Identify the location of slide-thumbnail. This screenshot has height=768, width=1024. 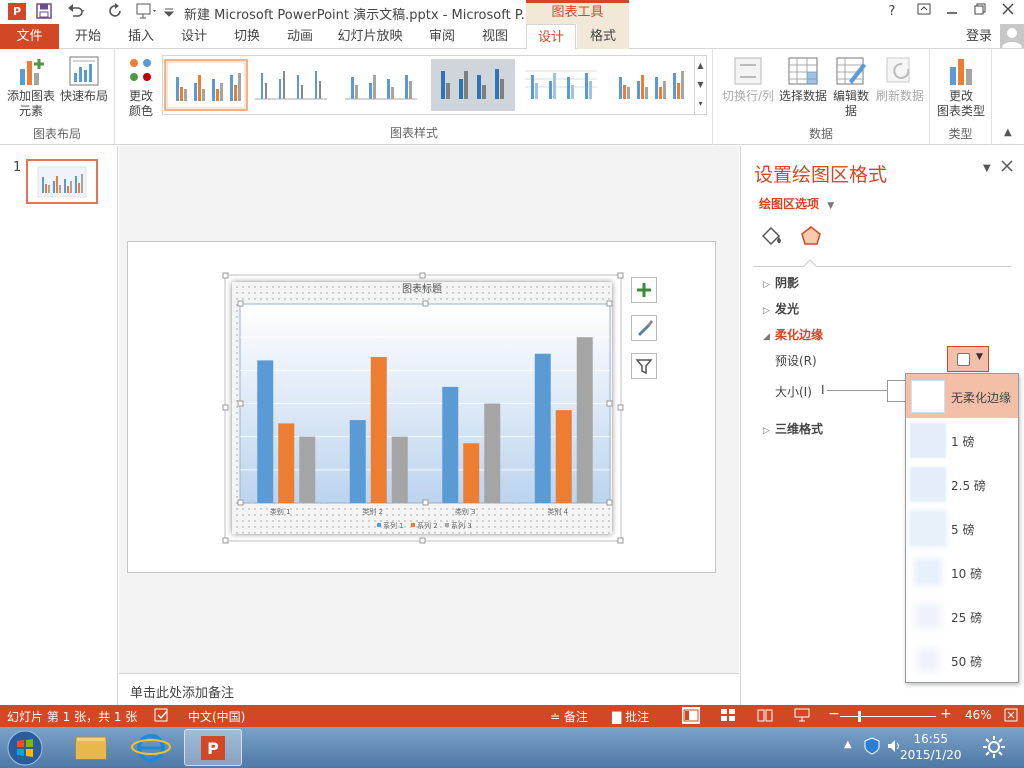
(62, 181).